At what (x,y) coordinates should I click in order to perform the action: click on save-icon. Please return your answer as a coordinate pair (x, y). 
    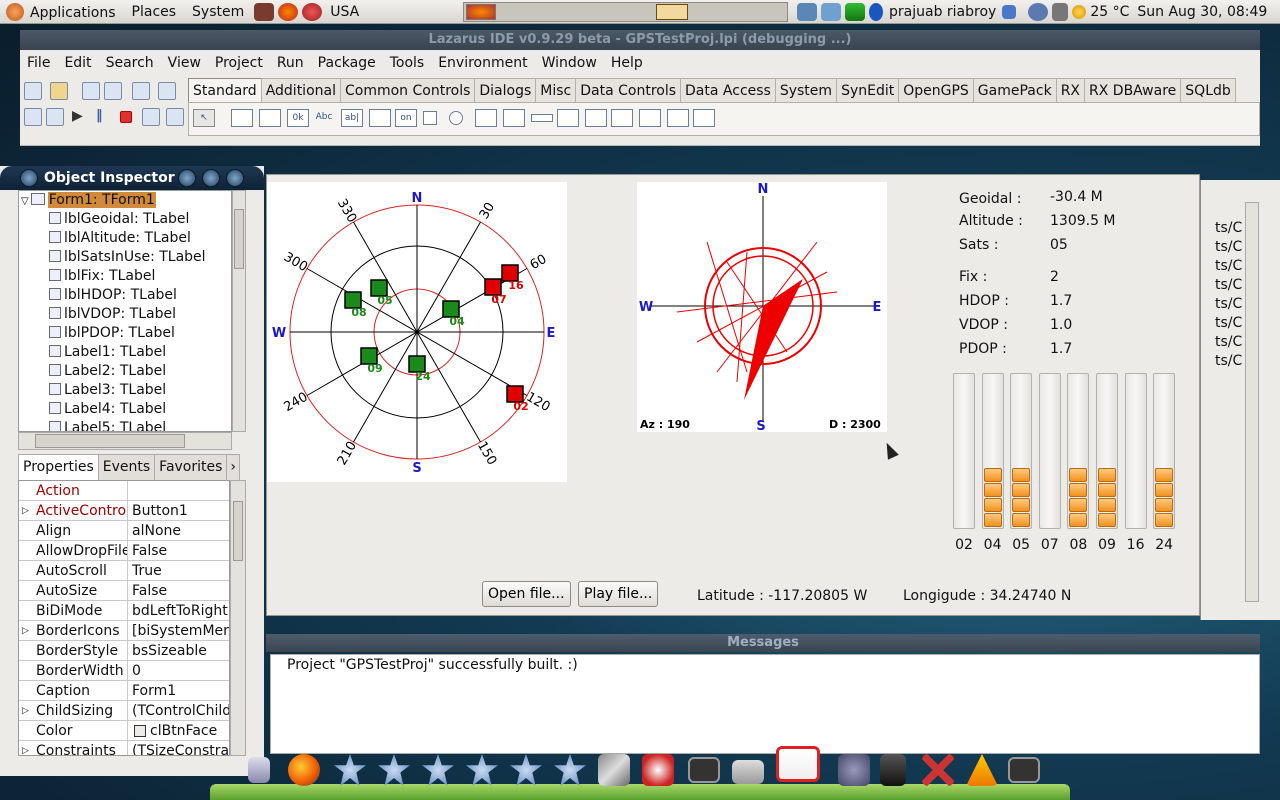
    Looking at the image, I should click on (91, 91).